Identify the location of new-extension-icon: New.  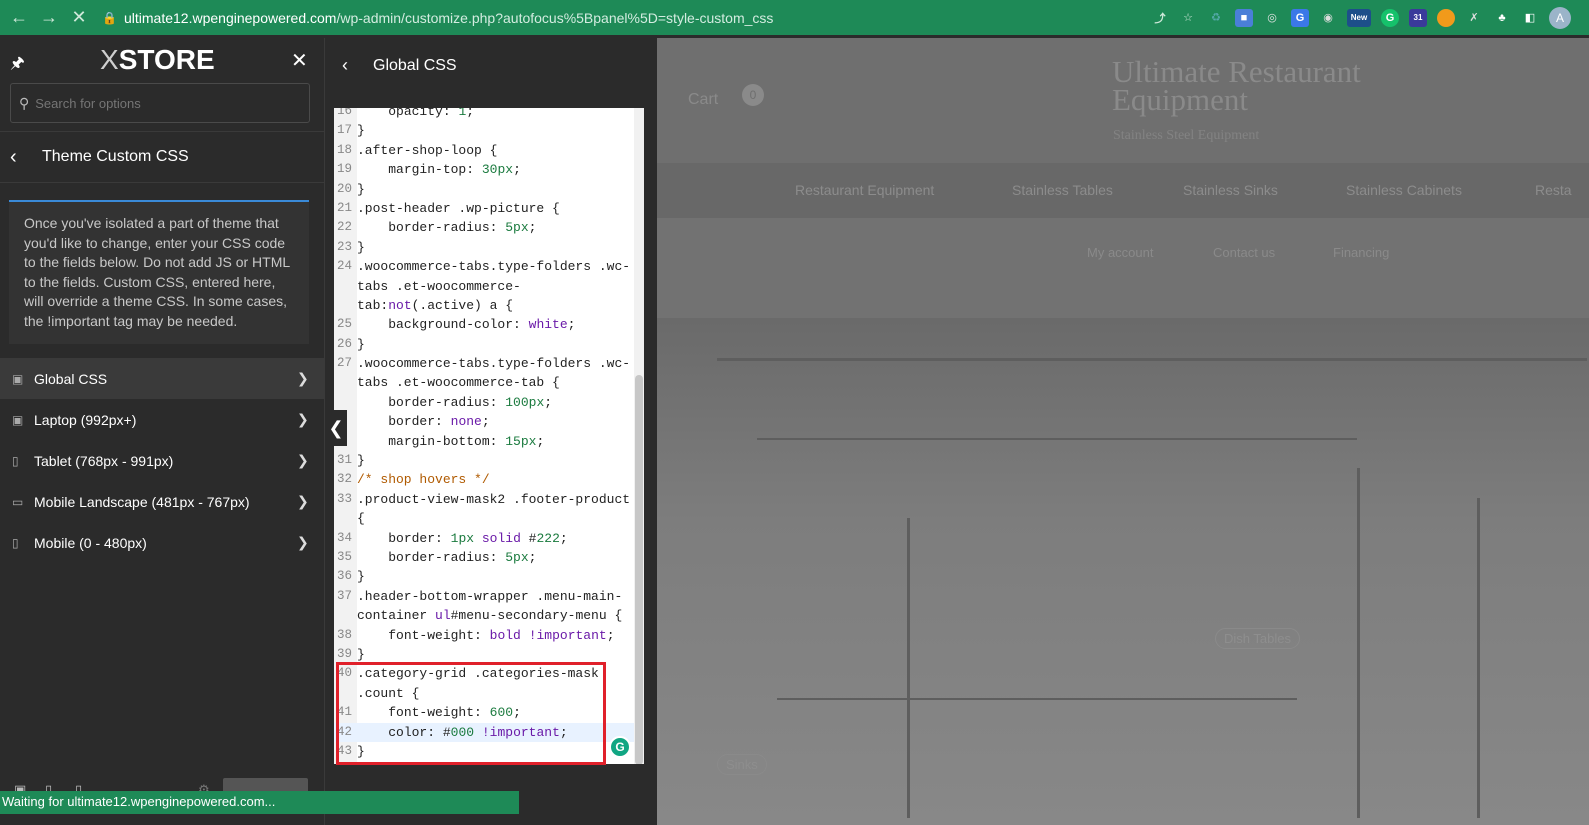
(1359, 17).